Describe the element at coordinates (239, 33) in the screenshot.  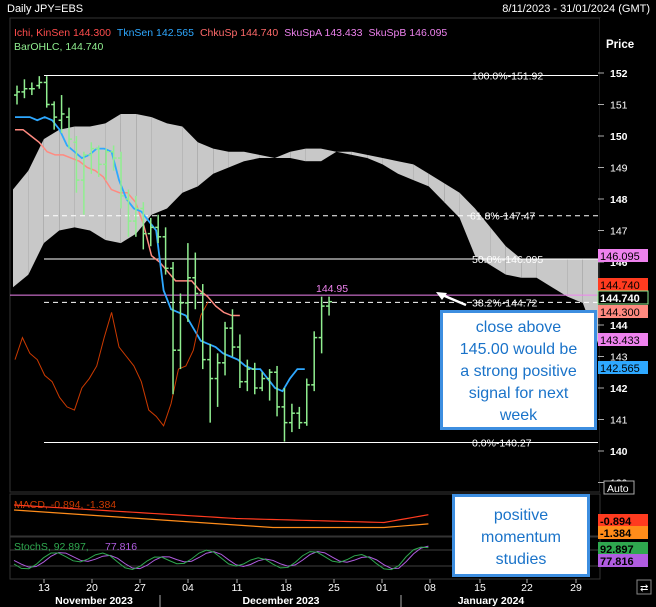
I see `legend-item: ChkuSp 144.740` at that location.